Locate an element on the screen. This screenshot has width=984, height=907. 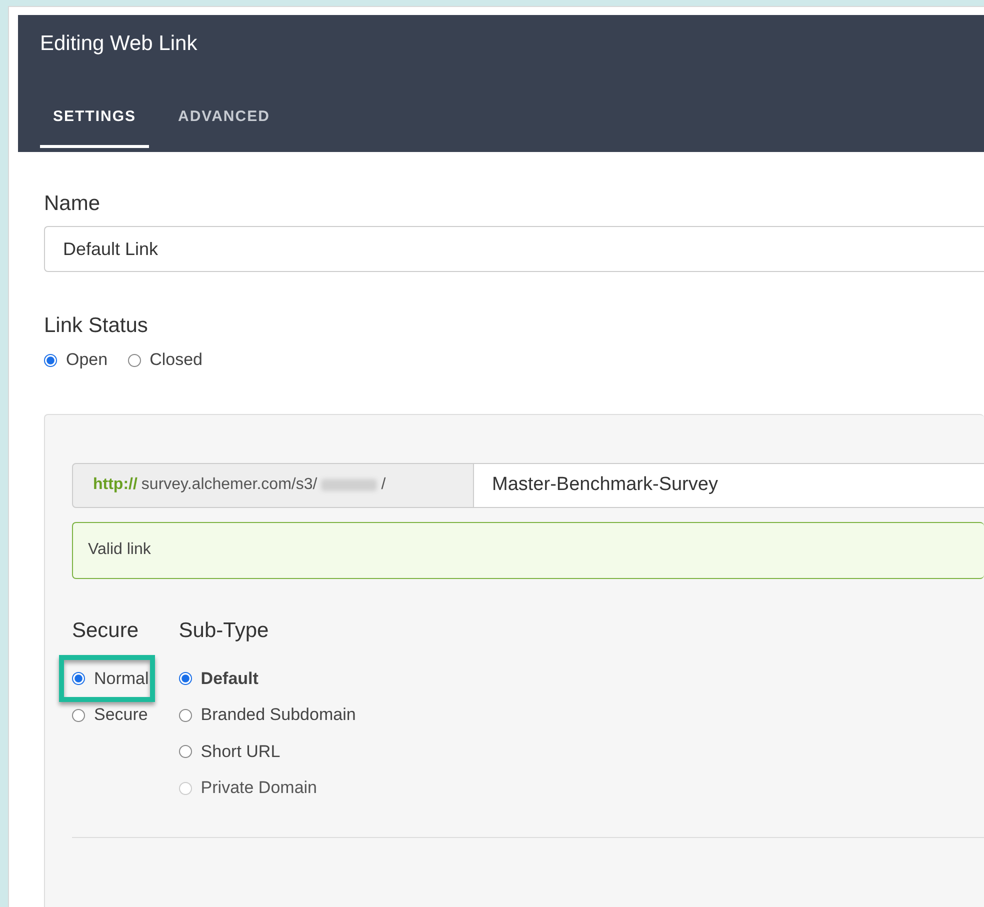
radio-option: Open is located at coordinates (76, 360).